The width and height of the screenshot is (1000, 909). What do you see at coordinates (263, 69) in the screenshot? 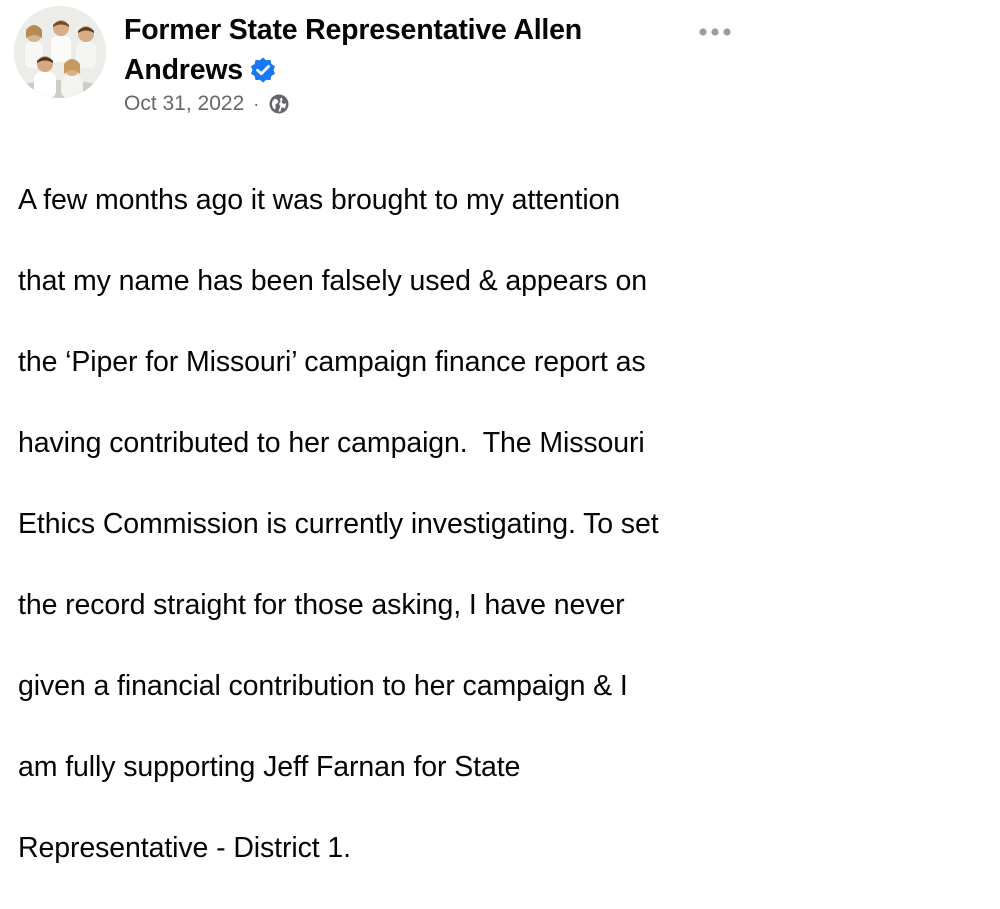
I see `verified-badge-icon` at bounding box center [263, 69].